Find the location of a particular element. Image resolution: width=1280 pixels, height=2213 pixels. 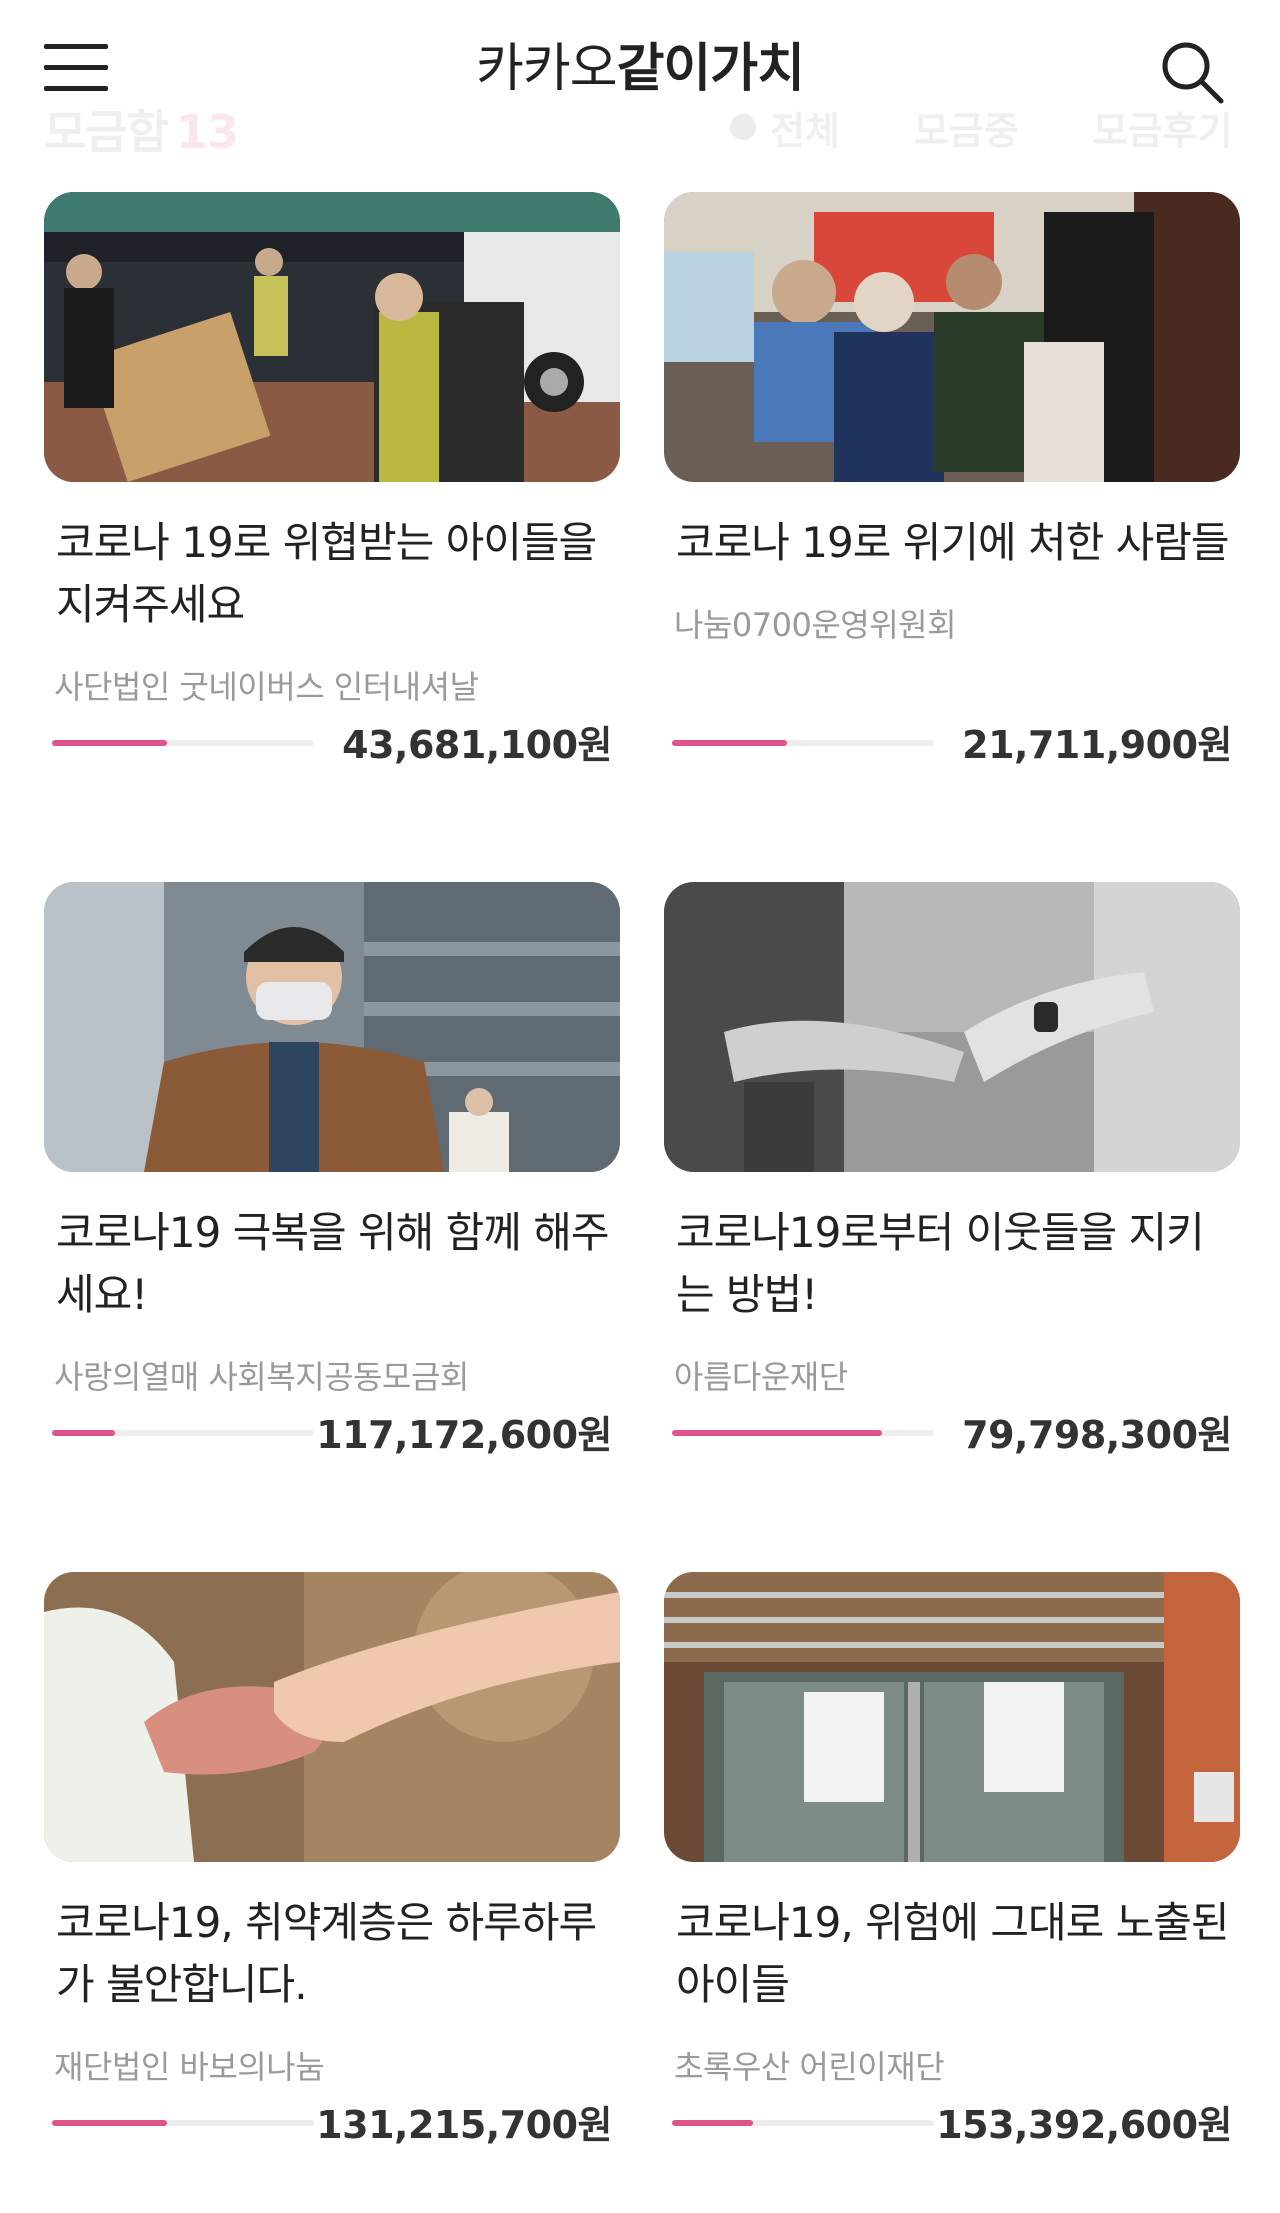

campaign-thumbnail-volunteers-night is located at coordinates (332, 337).